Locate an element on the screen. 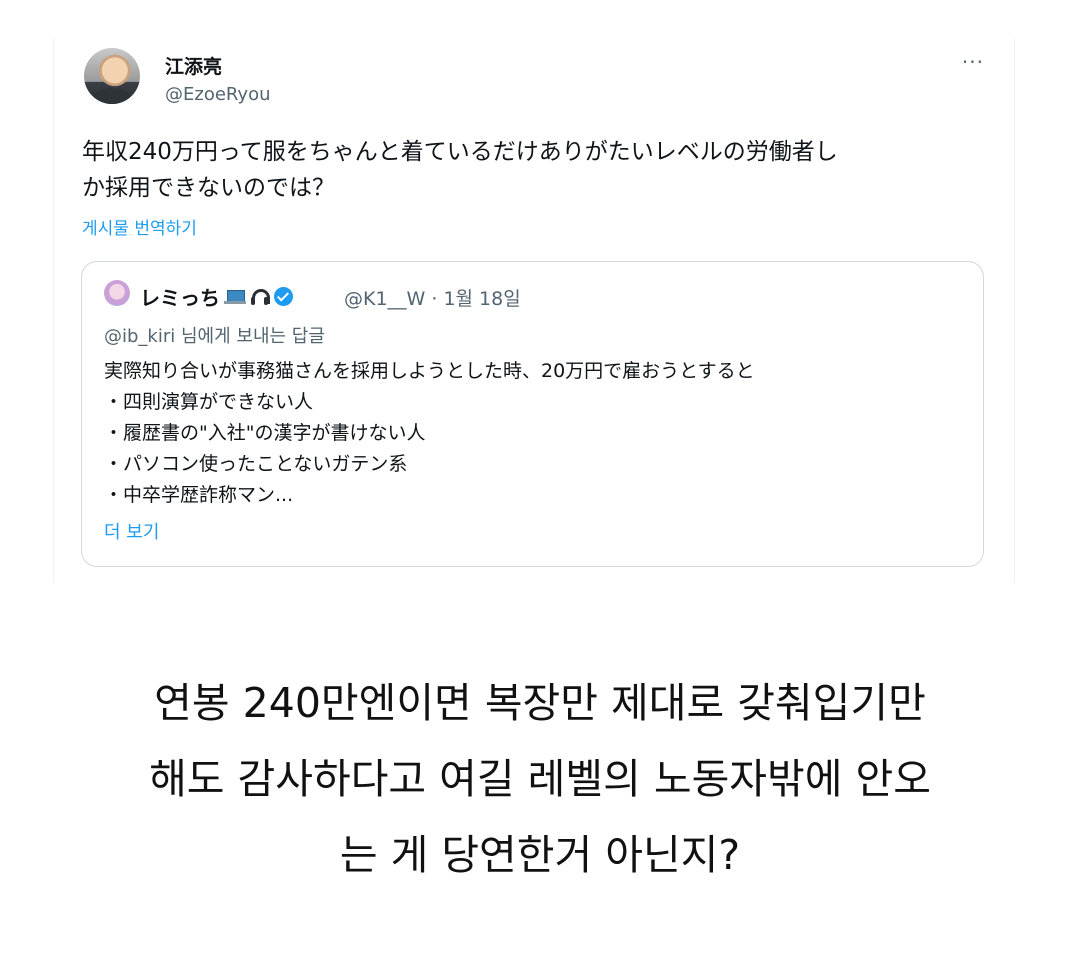  reply-mention: @ib_kiri is located at coordinates (139, 336).